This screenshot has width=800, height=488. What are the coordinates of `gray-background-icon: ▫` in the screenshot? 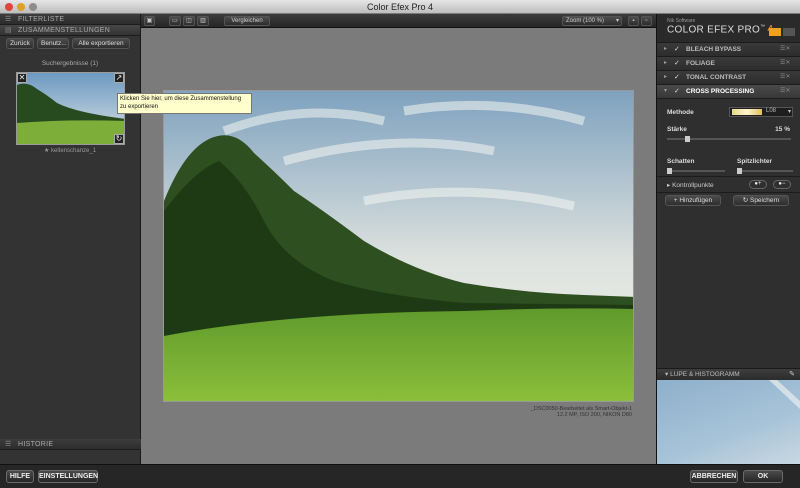 It's located at (646, 21).